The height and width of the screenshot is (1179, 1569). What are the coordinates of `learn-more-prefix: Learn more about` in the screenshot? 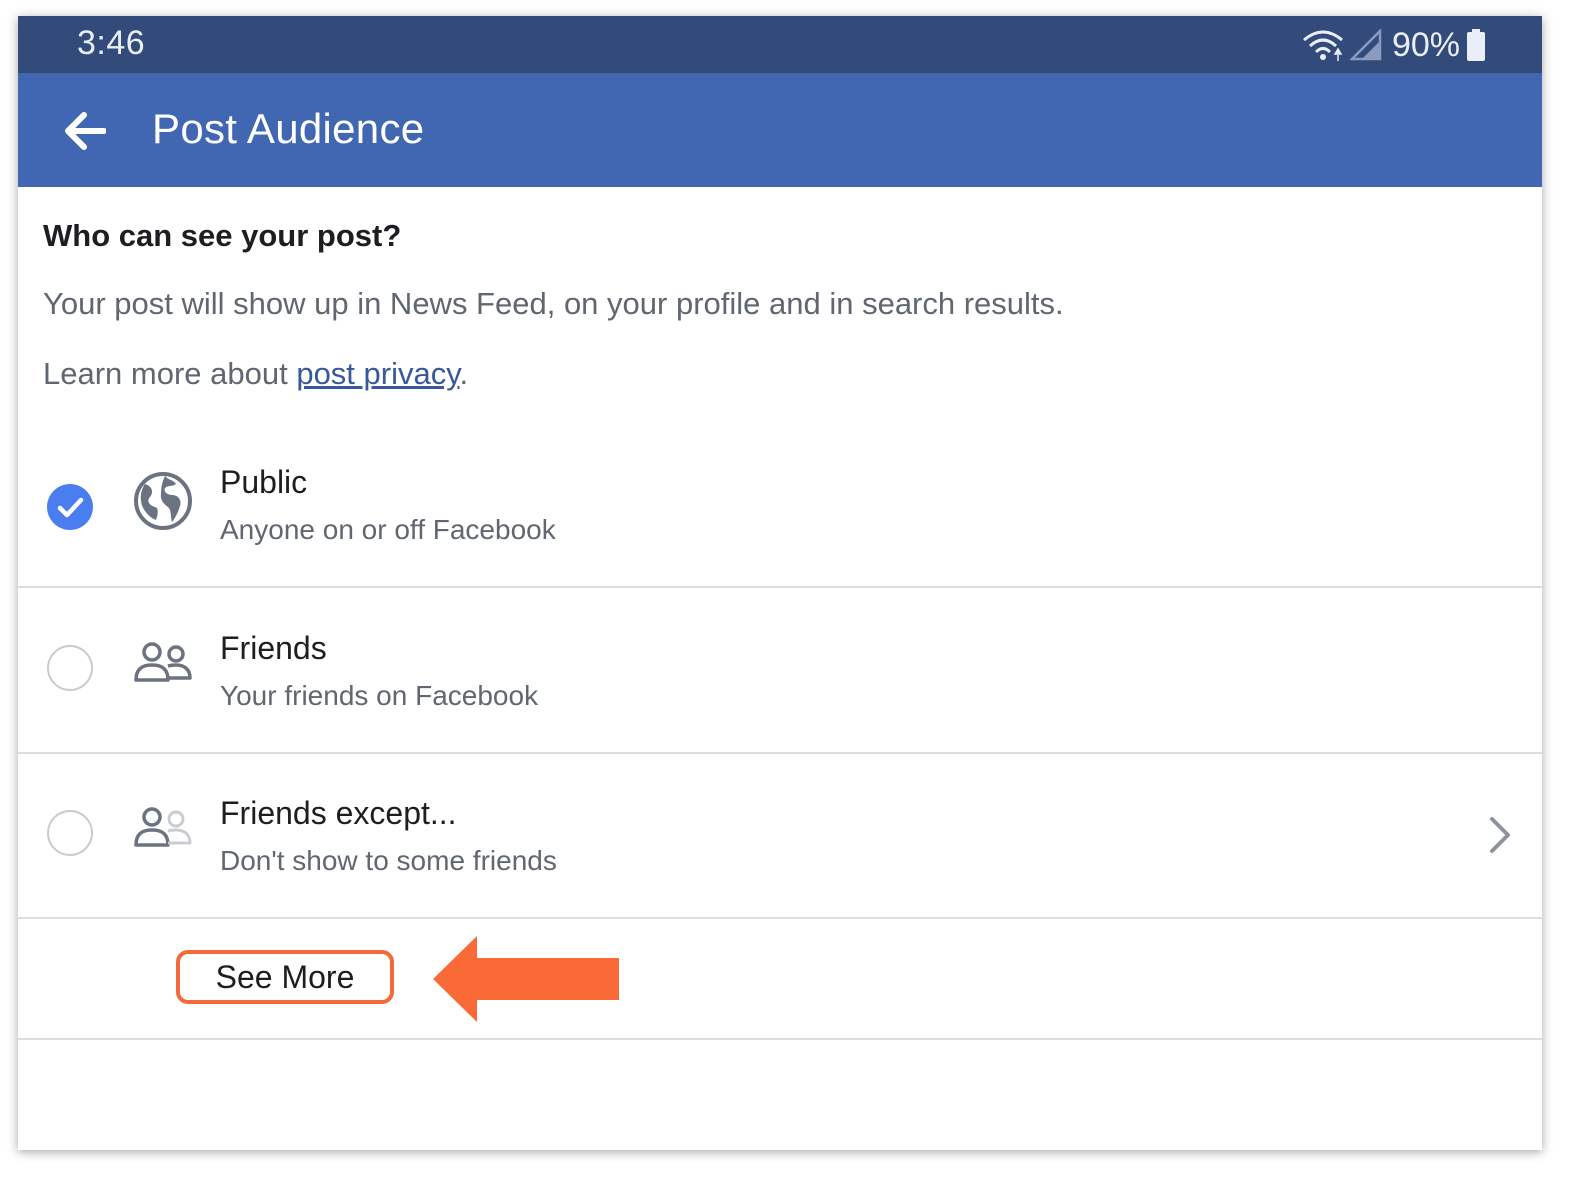 It's located at (170, 373).